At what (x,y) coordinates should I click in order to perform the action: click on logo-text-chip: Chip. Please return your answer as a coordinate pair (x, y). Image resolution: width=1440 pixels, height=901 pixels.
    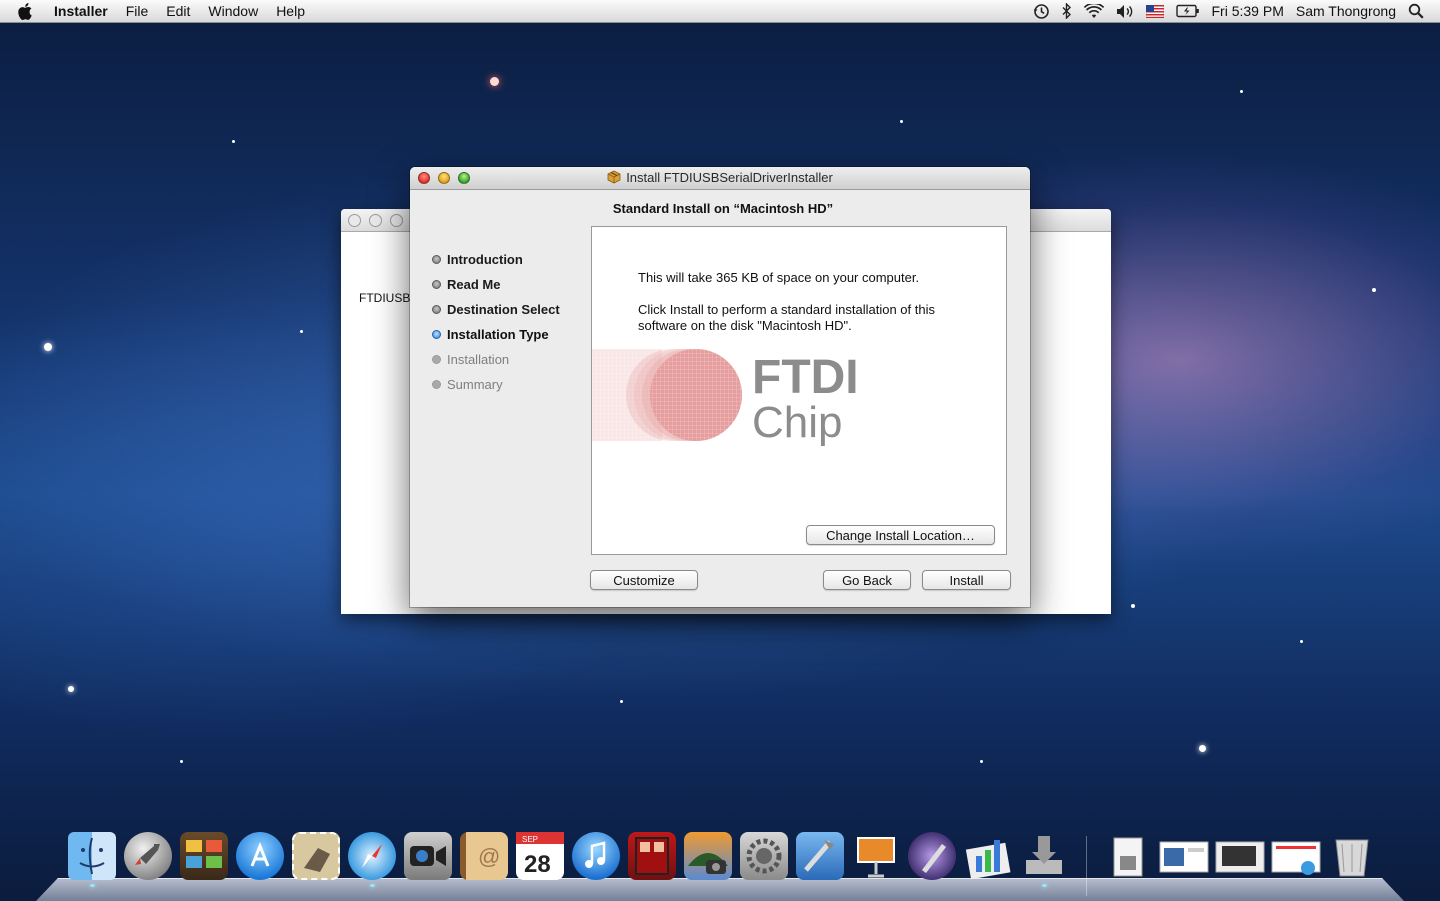
    Looking at the image, I should click on (797, 422).